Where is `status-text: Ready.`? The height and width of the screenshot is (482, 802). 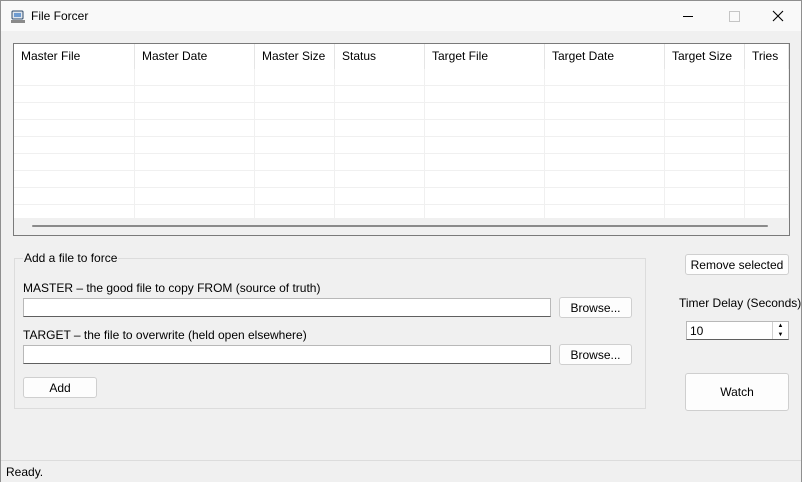
status-text: Ready. is located at coordinates (25, 472).